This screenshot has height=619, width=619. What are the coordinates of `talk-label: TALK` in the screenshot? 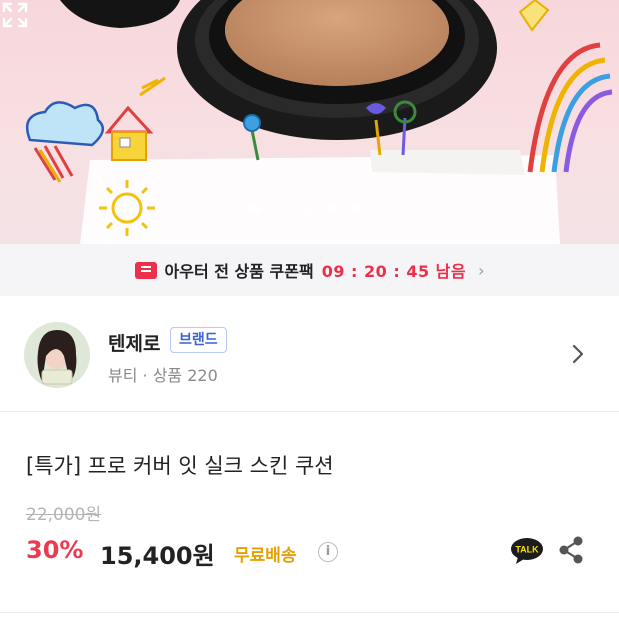 It's located at (527, 550).